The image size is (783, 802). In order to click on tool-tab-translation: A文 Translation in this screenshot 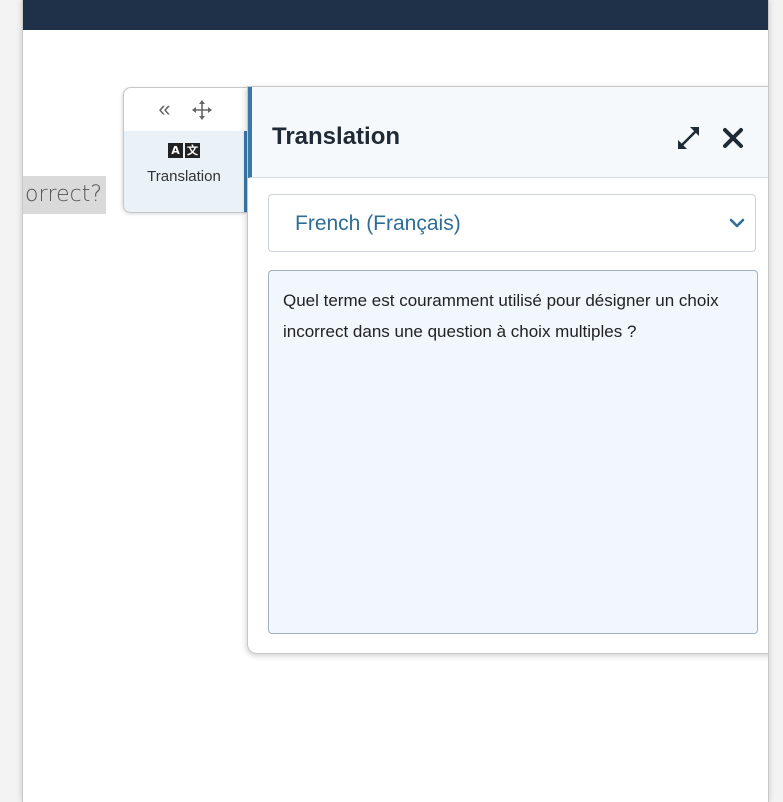, I will do `click(185, 171)`.